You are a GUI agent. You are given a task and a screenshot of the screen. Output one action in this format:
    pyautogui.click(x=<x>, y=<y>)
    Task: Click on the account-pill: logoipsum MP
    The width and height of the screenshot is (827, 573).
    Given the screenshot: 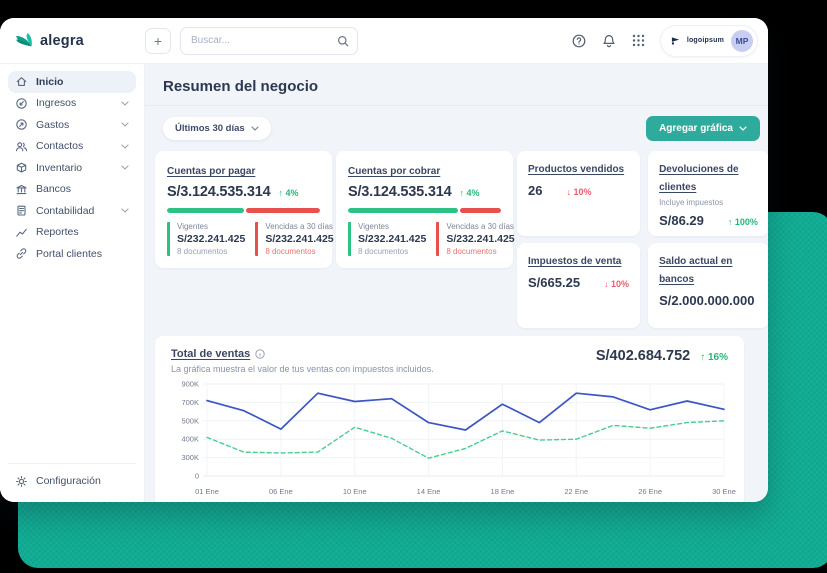 What is the action you would take?
    pyautogui.click(x=708, y=40)
    